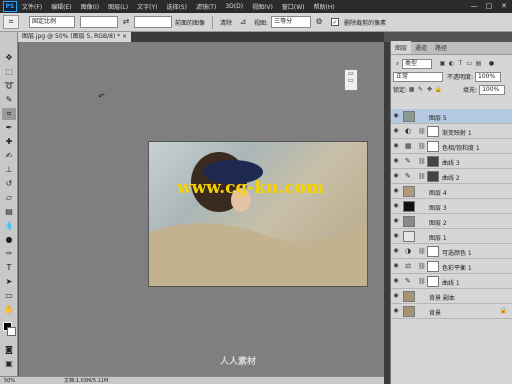 Image resolution: width=512 pixels, height=384 pixels. What do you see at coordinates (460, 63) in the screenshot?
I see `type-filter-icon: T` at bounding box center [460, 63].